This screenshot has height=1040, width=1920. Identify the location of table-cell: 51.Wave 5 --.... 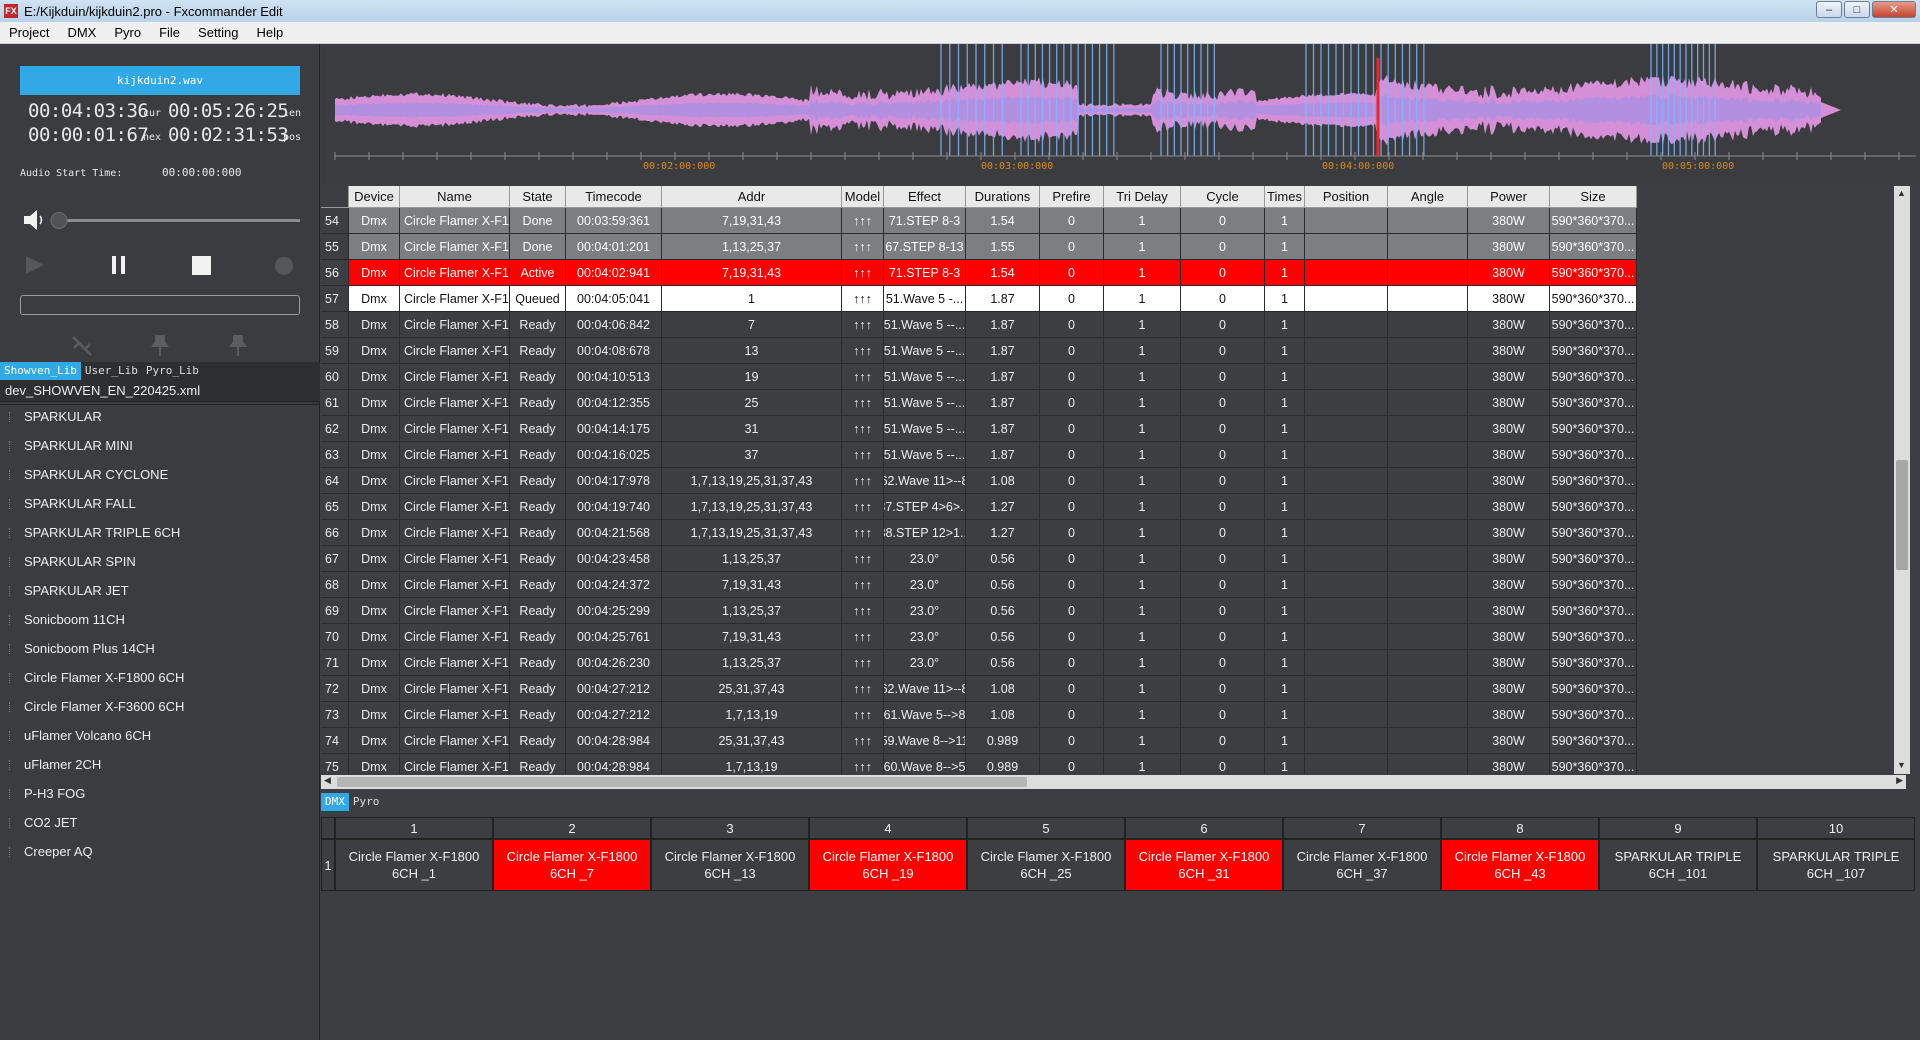
(925, 377).